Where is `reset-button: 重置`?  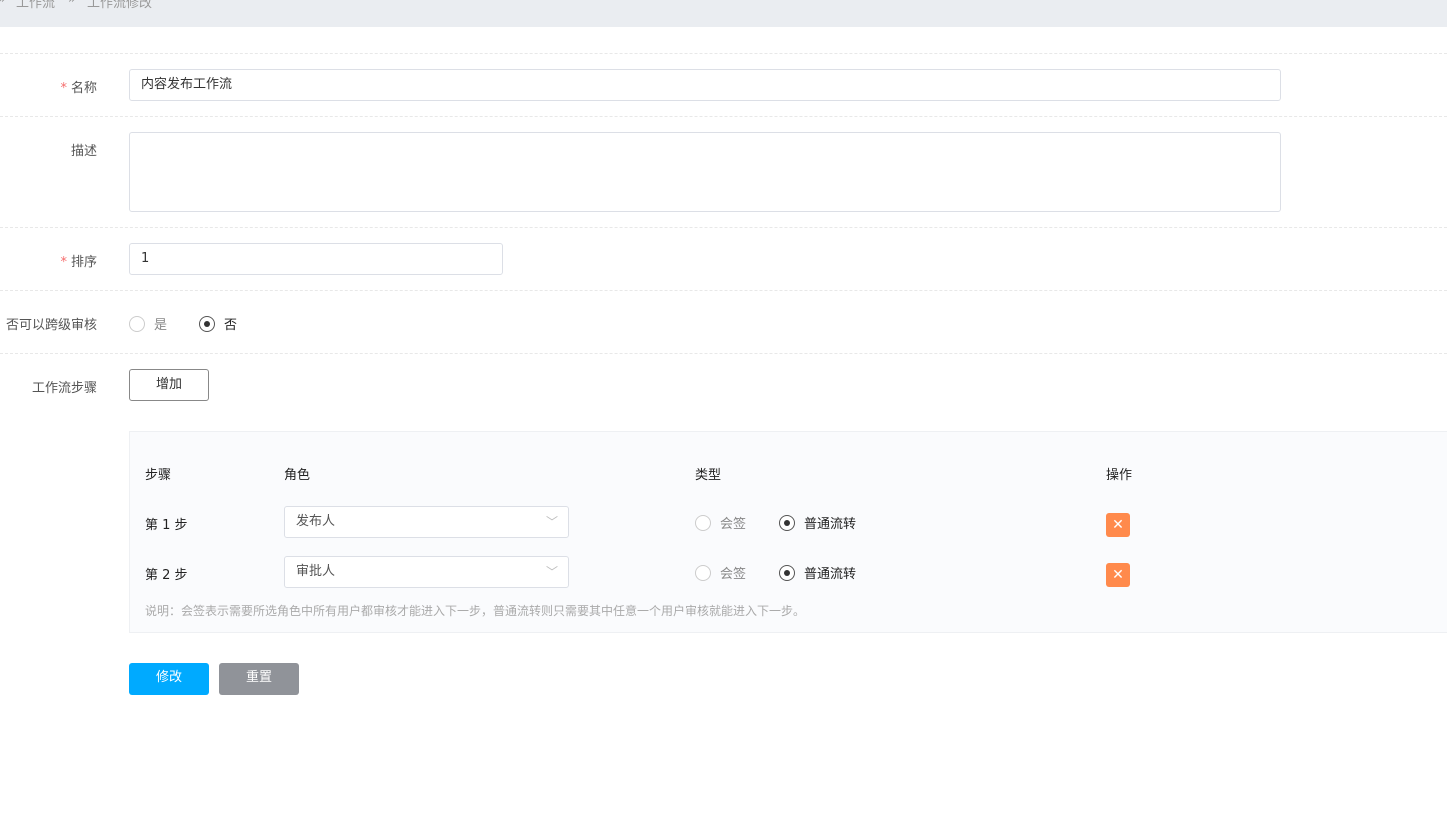
reset-button: 重置 is located at coordinates (259, 679).